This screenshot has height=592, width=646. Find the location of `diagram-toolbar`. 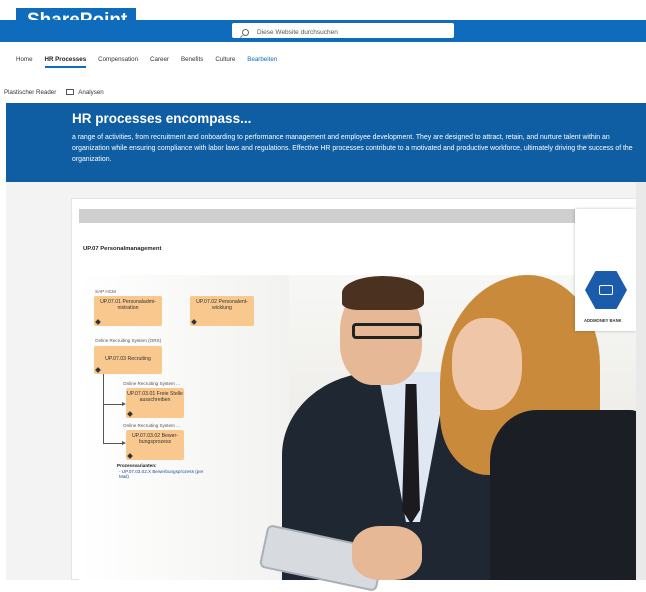

diagram-toolbar is located at coordinates (362, 216).